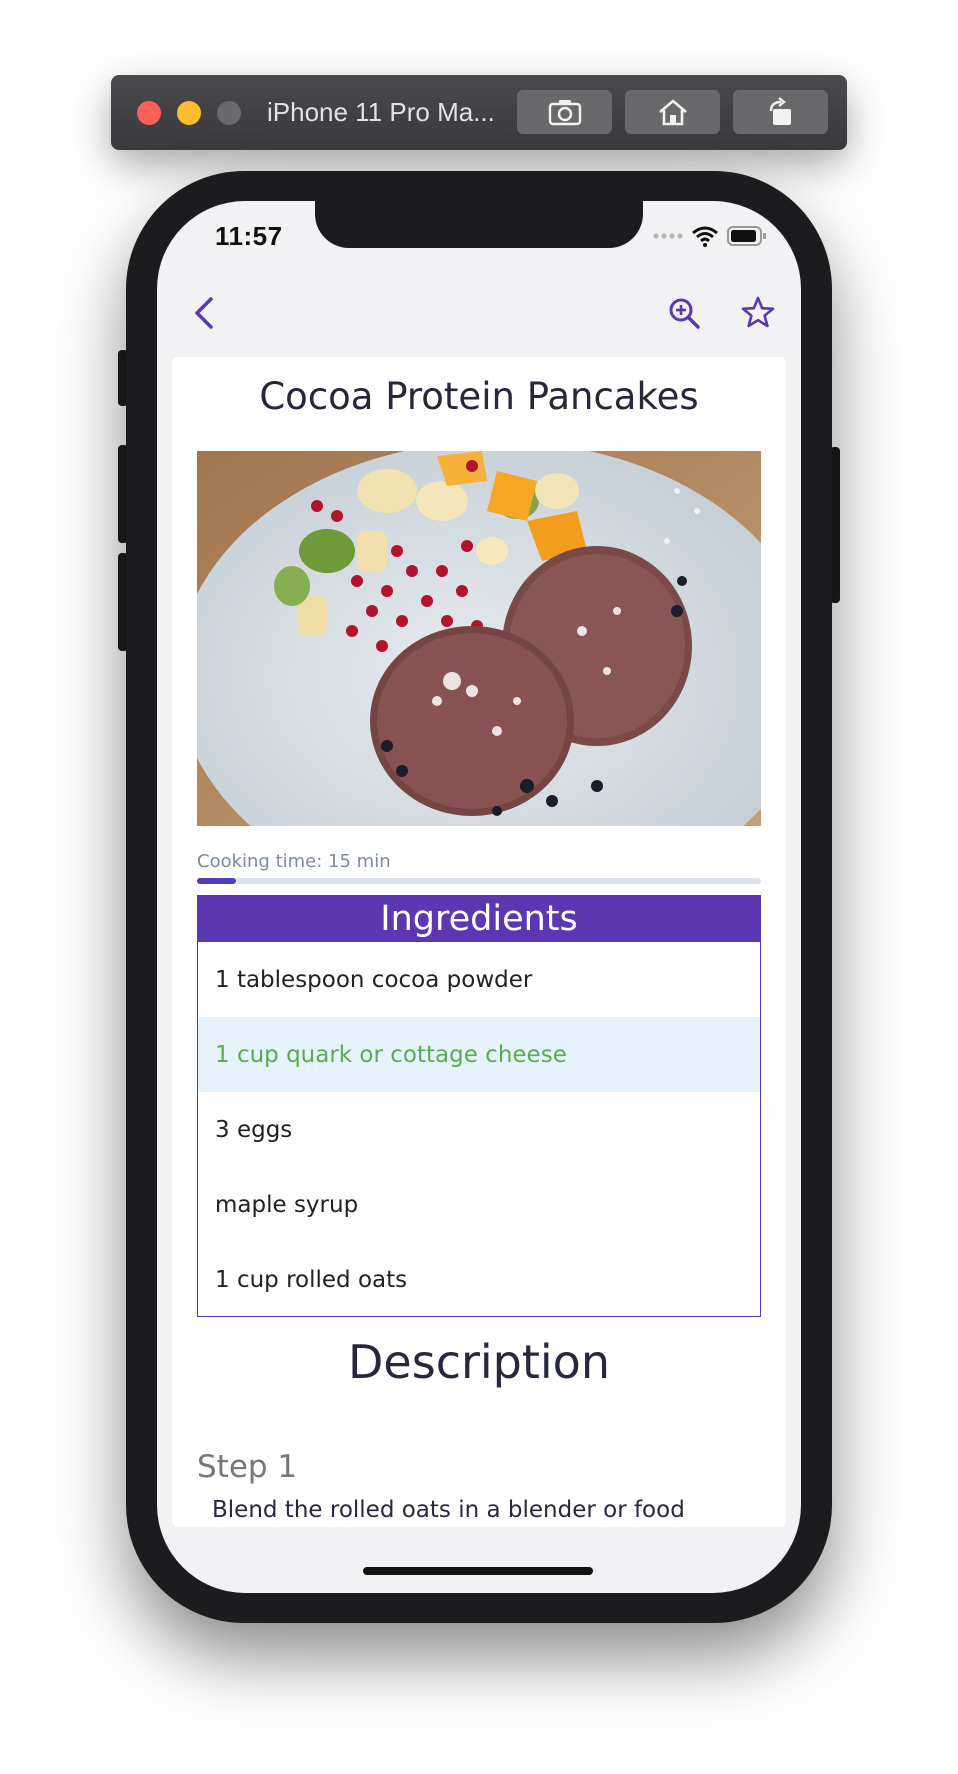 The image size is (958, 1774). What do you see at coordinates (479, 919) in the screenshot?
I see `ingredients-header: Ingredients` at bounding box center [479, 919].